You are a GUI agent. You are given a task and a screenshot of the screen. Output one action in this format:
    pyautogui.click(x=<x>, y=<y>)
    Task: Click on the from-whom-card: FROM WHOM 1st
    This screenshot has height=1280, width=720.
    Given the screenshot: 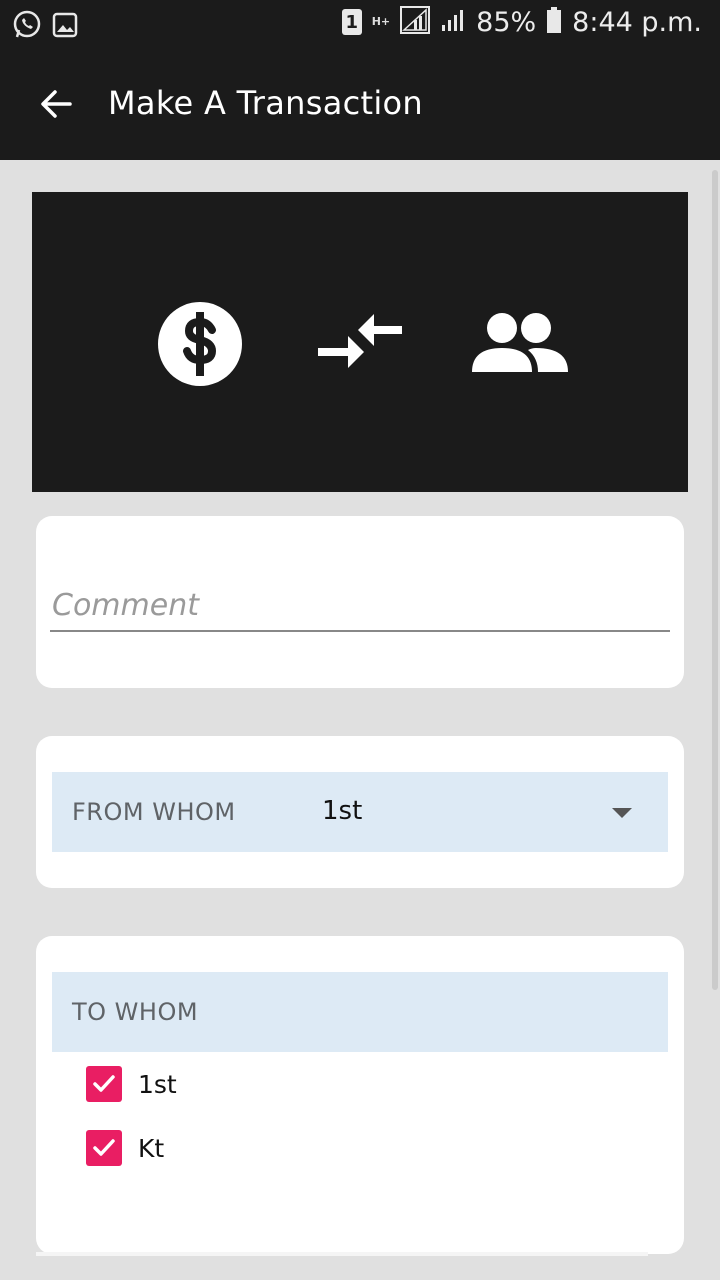 What is the action you would take?
    pyautogui.click(x=360, y=812)
    